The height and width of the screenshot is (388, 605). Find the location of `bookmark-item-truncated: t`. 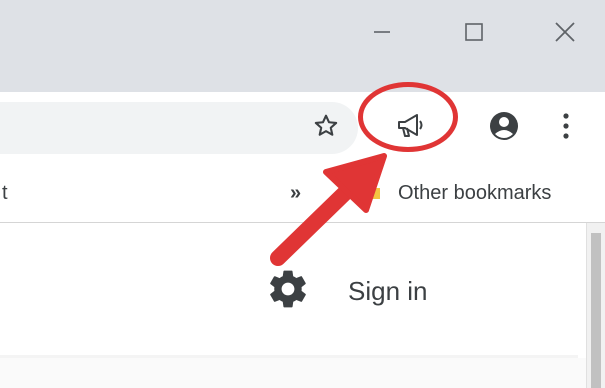

bookmark-item-truncated: t is located at coordinates (5, 193).